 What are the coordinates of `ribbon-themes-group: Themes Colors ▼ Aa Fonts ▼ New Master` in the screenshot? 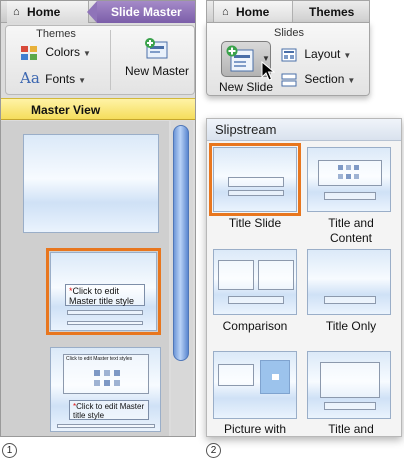 It's located at (100, 60).